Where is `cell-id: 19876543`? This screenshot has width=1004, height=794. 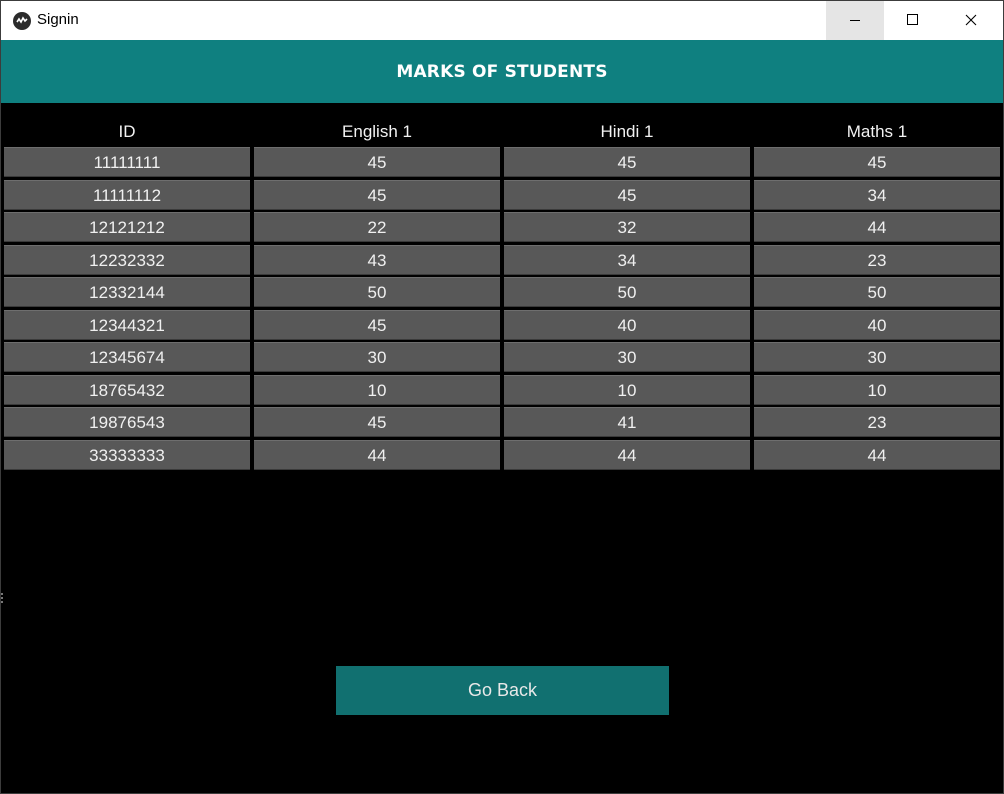 cell-id: 19876543 is located at coordinates (127, 422).